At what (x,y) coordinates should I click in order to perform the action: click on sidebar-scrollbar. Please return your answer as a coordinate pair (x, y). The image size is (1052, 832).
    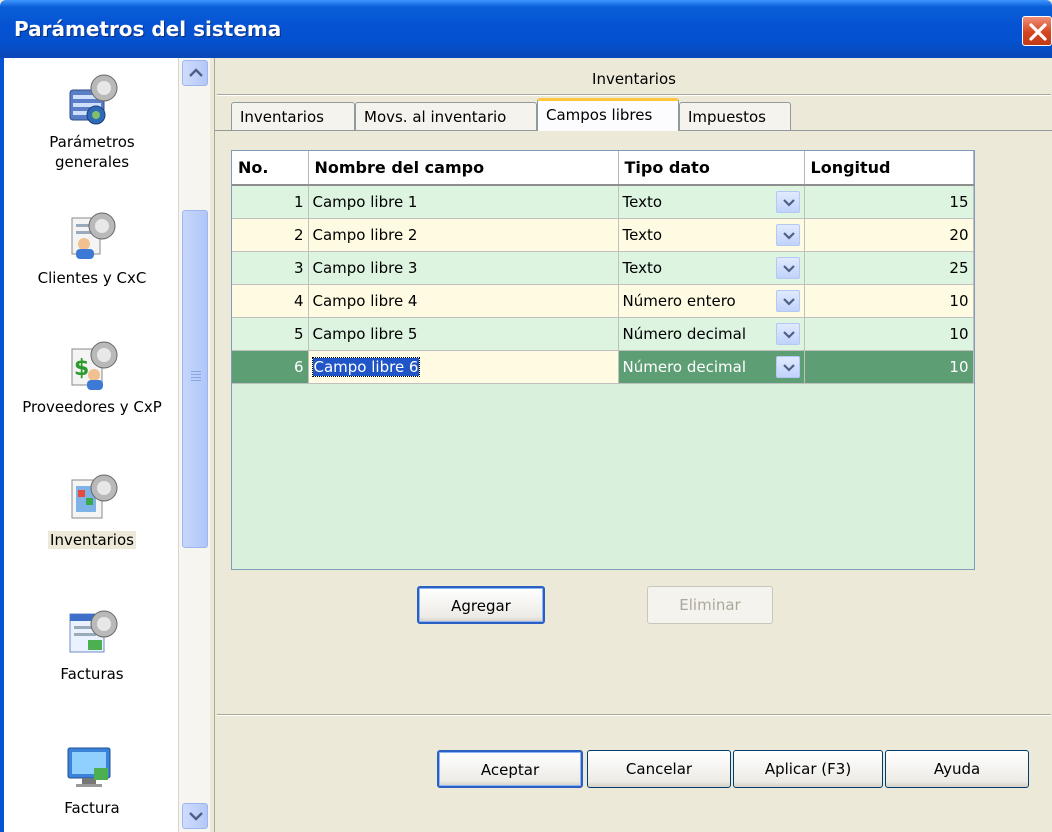
    Looking at the image, I should click on (194, 445).